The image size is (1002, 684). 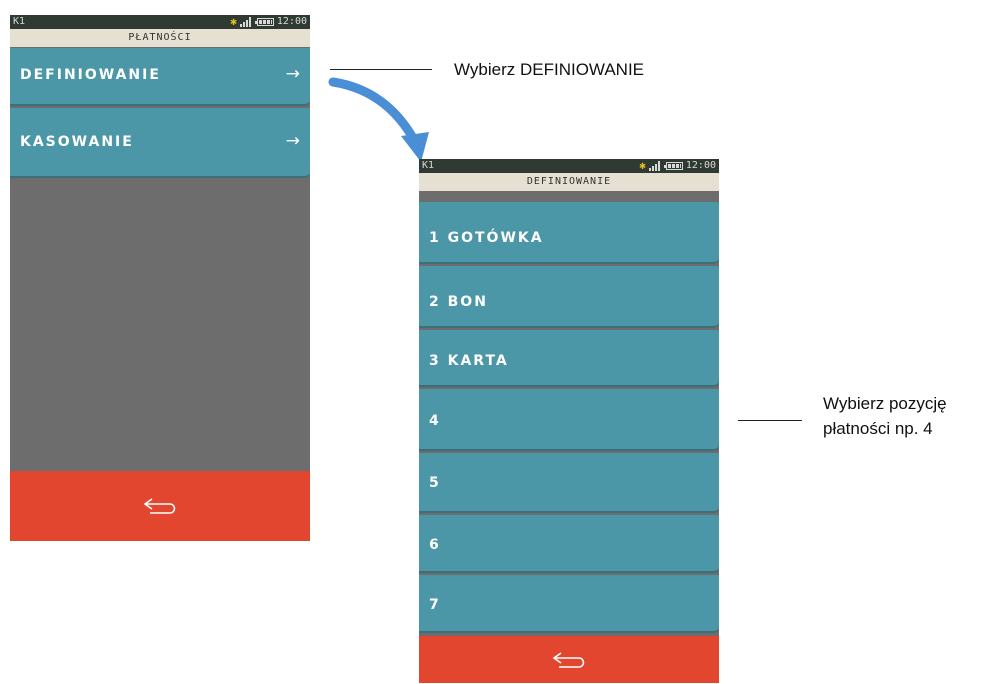 I want to click on menu-item-7: 7, so click(x=569, y=604).